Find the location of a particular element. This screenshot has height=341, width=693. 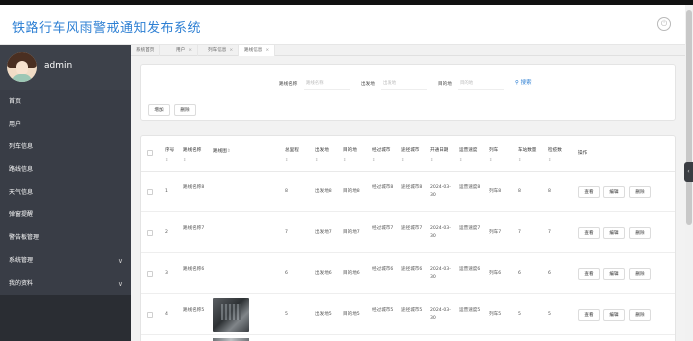

sidebar-item-system: 系统管理 ∨ is located at coordinates (65, 261).